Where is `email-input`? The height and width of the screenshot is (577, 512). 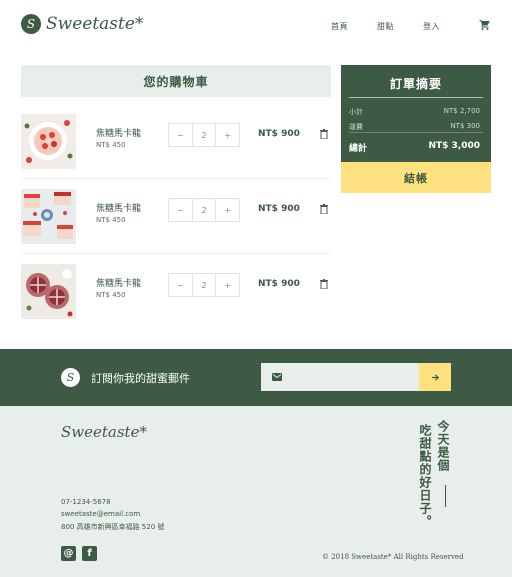
email-input is located at coordinates (340, 377).